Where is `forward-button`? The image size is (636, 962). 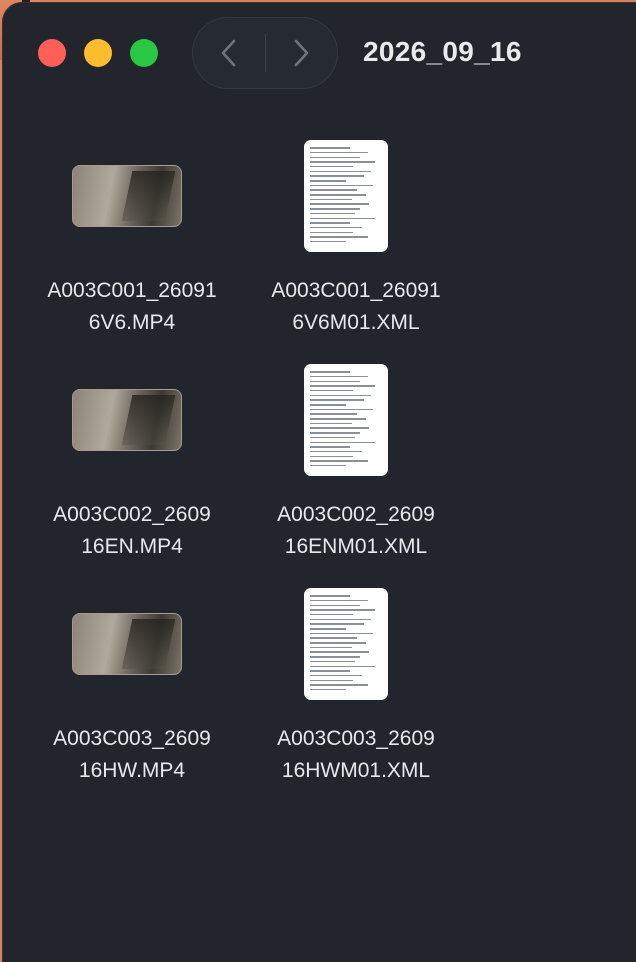 forward-button is located at coordinates (301, 53).